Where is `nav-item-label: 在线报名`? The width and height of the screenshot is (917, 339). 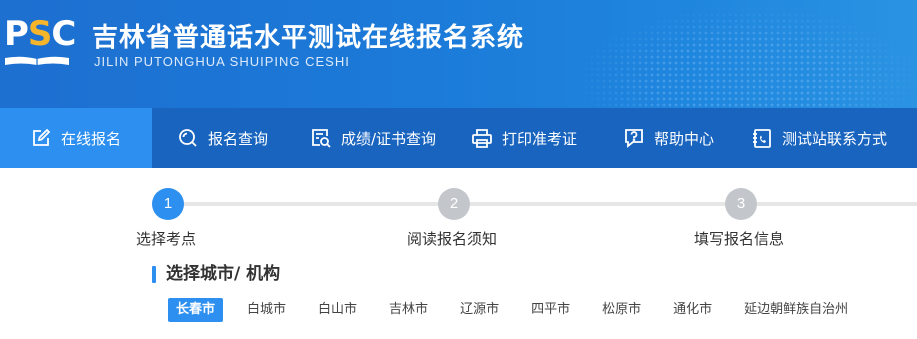
nav-item-label: 在线报名 is located at coordinates (91, 138).